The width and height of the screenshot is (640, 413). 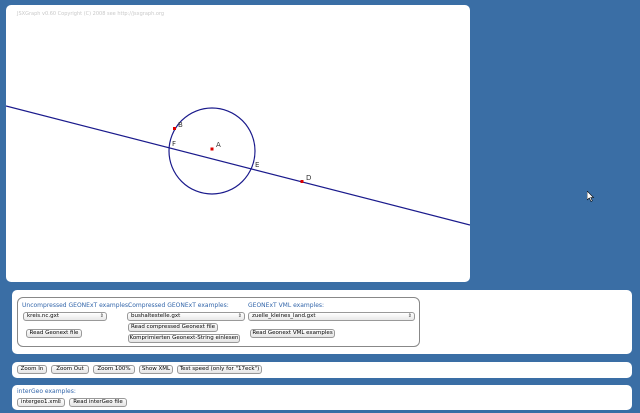 I want to click on point-a, so click(x=212, y=149).